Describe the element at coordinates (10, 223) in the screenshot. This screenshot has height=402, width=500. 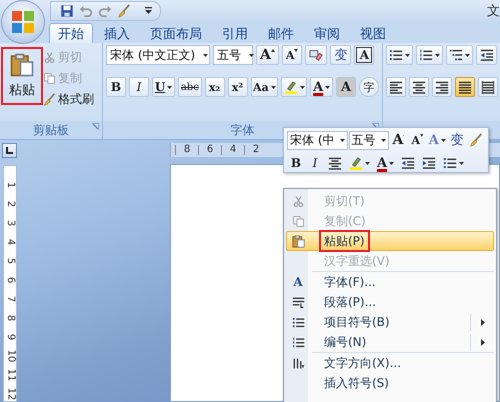
I see `ruler-number: 3` at that location.